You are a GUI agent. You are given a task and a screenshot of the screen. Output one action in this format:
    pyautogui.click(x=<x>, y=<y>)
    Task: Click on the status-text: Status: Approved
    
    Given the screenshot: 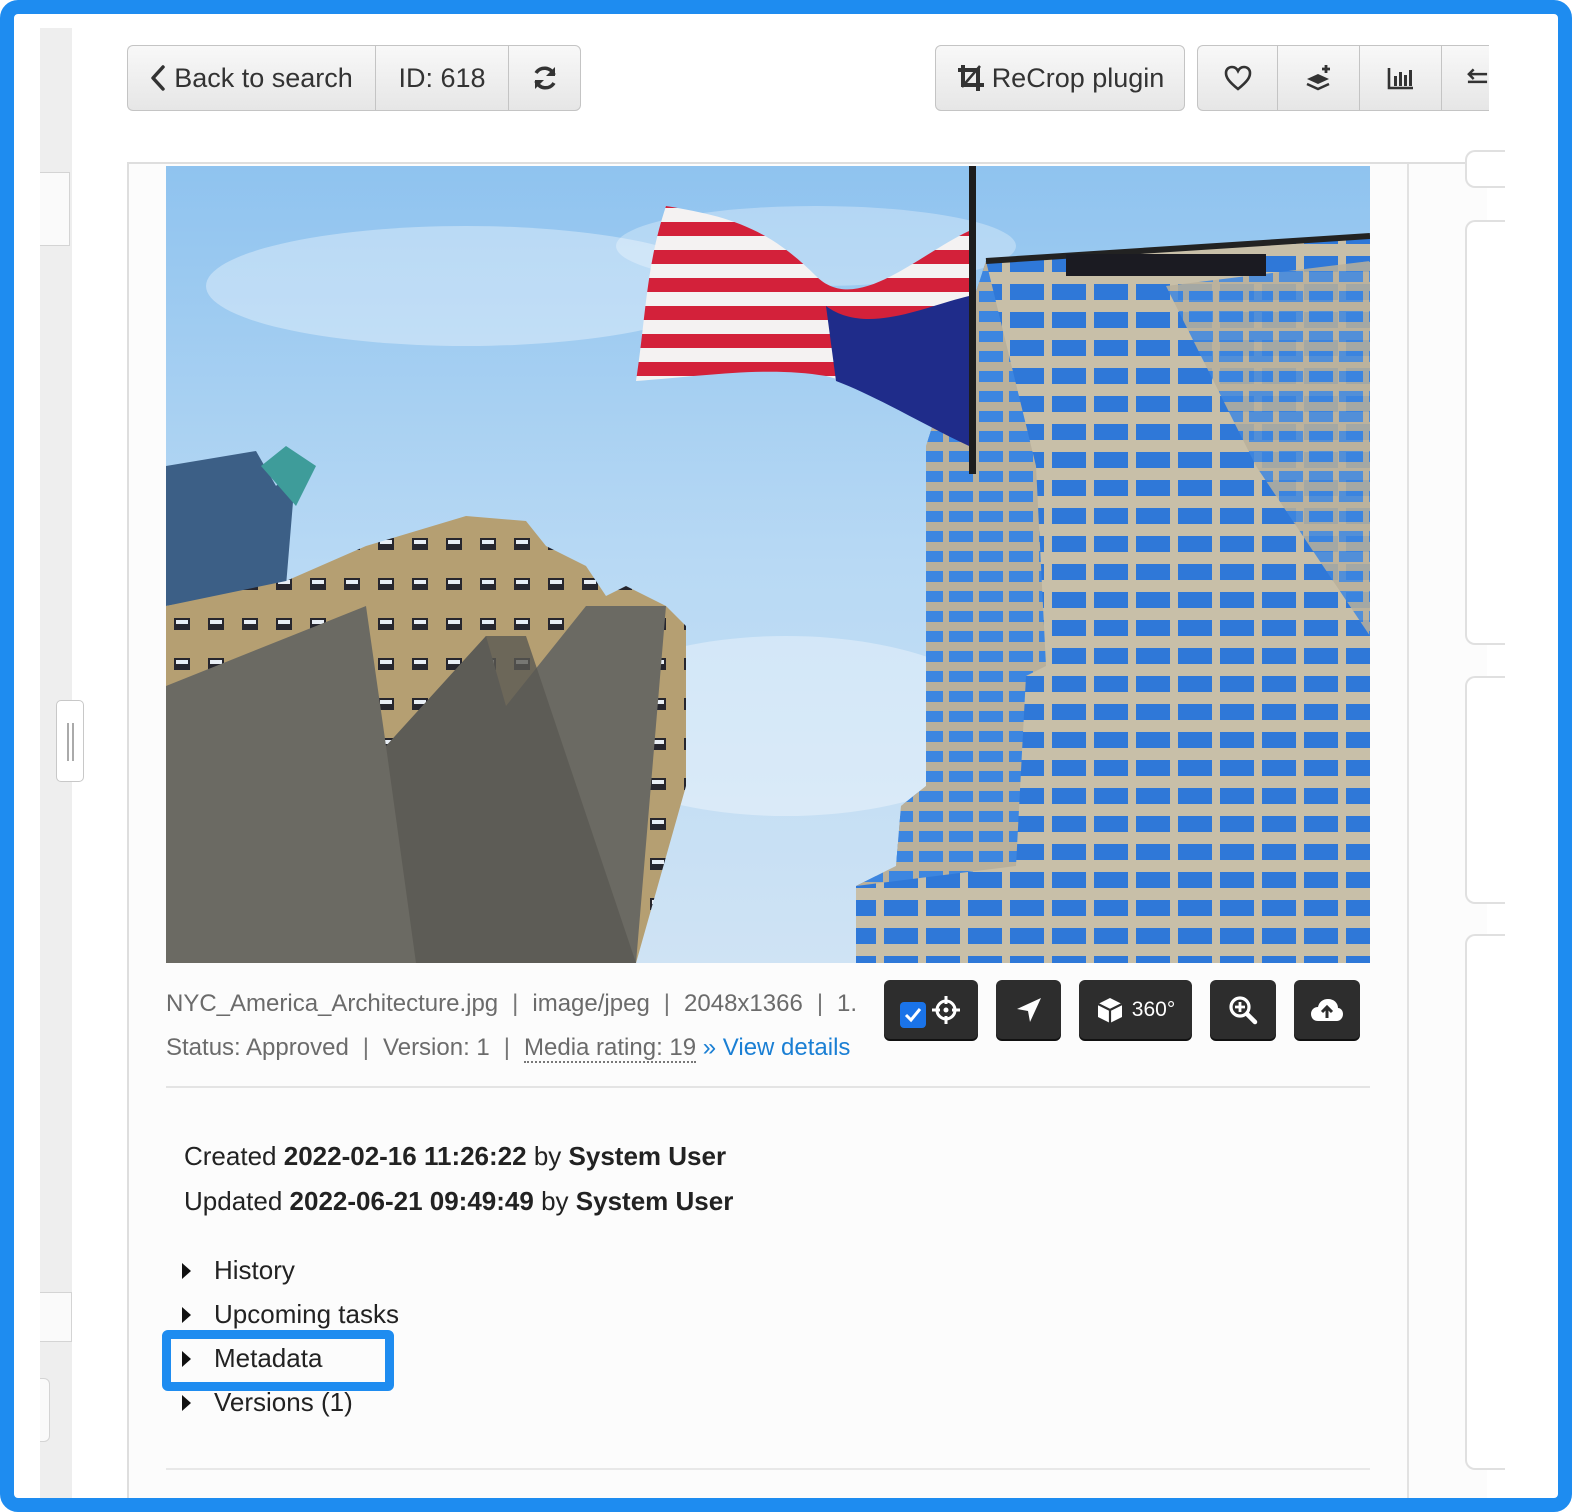 What is the action you would take?
    pyautogui.click(x=257, y=1047)
    